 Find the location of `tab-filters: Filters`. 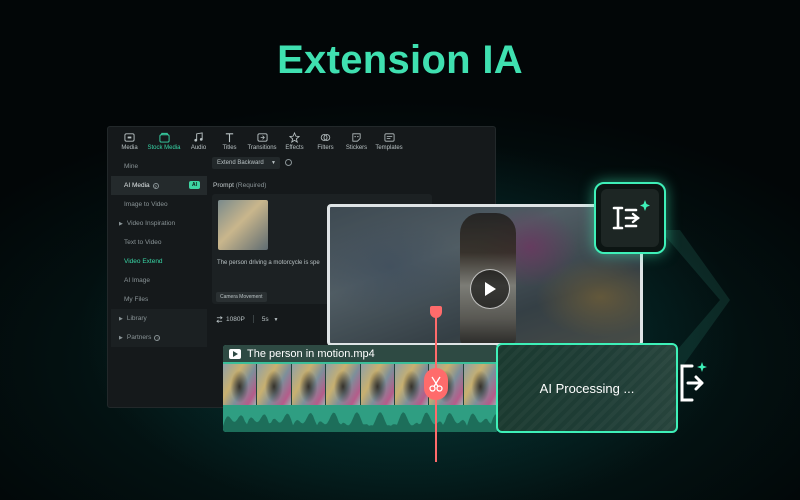

tab-filters: Filters is located at coordinates (325, 141).